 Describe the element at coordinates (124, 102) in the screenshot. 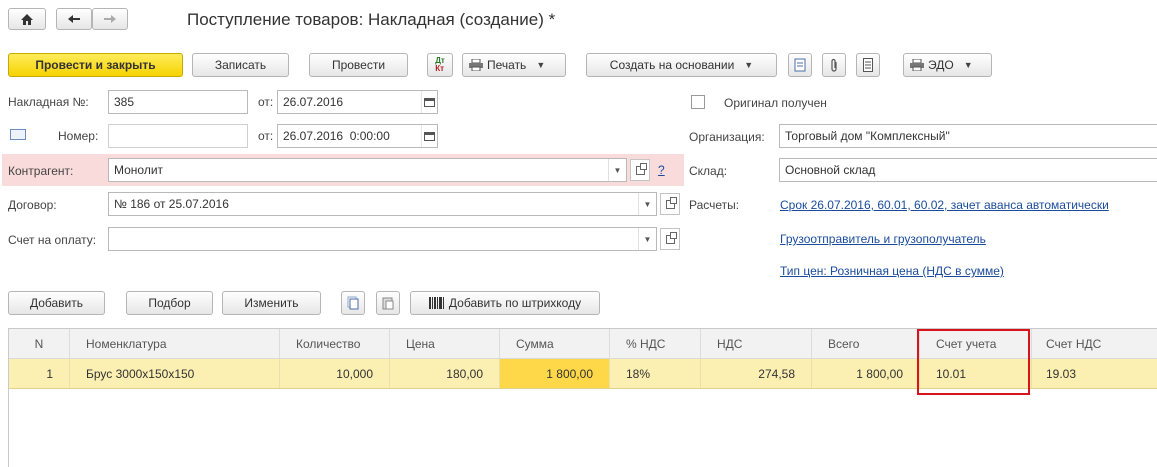

I see `invoice-no-value: 385` at that location.